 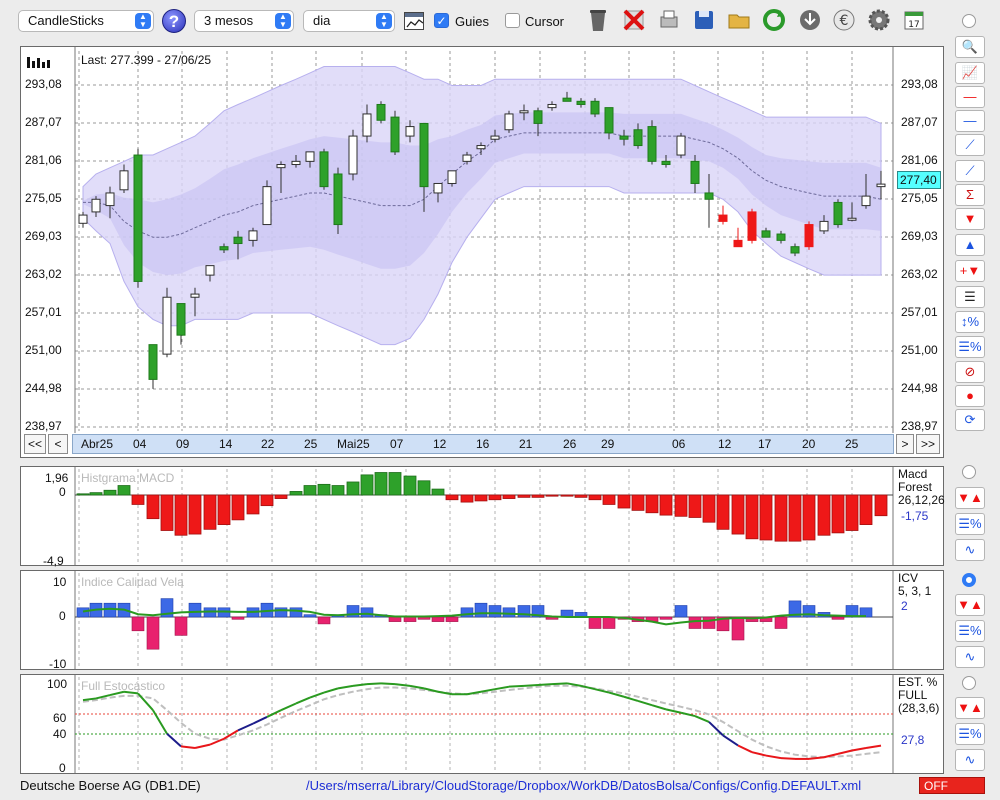 I want to click on guides-label: Guies, so click(x=472, y=21).